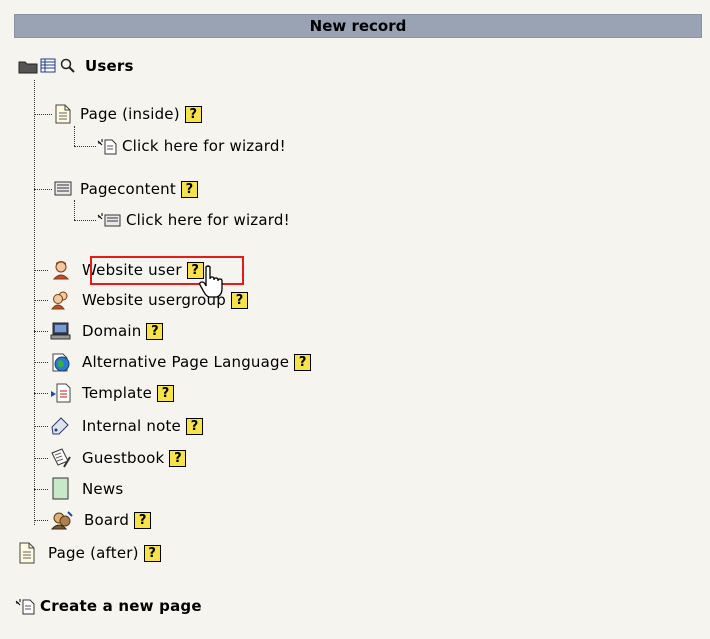 This screenshot has height=639, width=710. What do you see at coordinates (208, 220) in the screenshot?
I see `content-wizard-label: Click here for wizard!` at bounding box center [208, 220].